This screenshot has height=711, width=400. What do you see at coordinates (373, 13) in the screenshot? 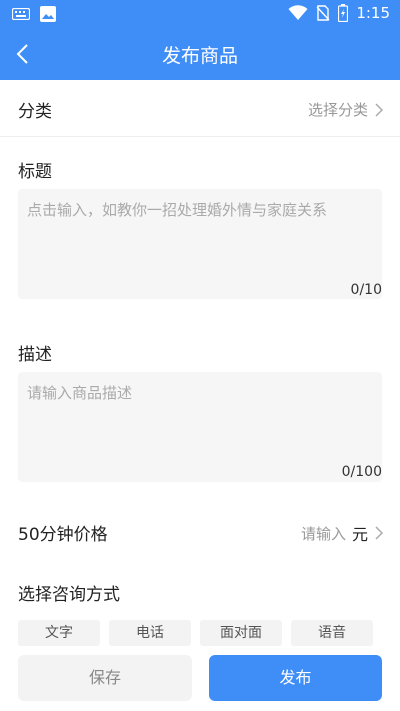
I see `status-time: 1:15` at bounding box center [373, 13].